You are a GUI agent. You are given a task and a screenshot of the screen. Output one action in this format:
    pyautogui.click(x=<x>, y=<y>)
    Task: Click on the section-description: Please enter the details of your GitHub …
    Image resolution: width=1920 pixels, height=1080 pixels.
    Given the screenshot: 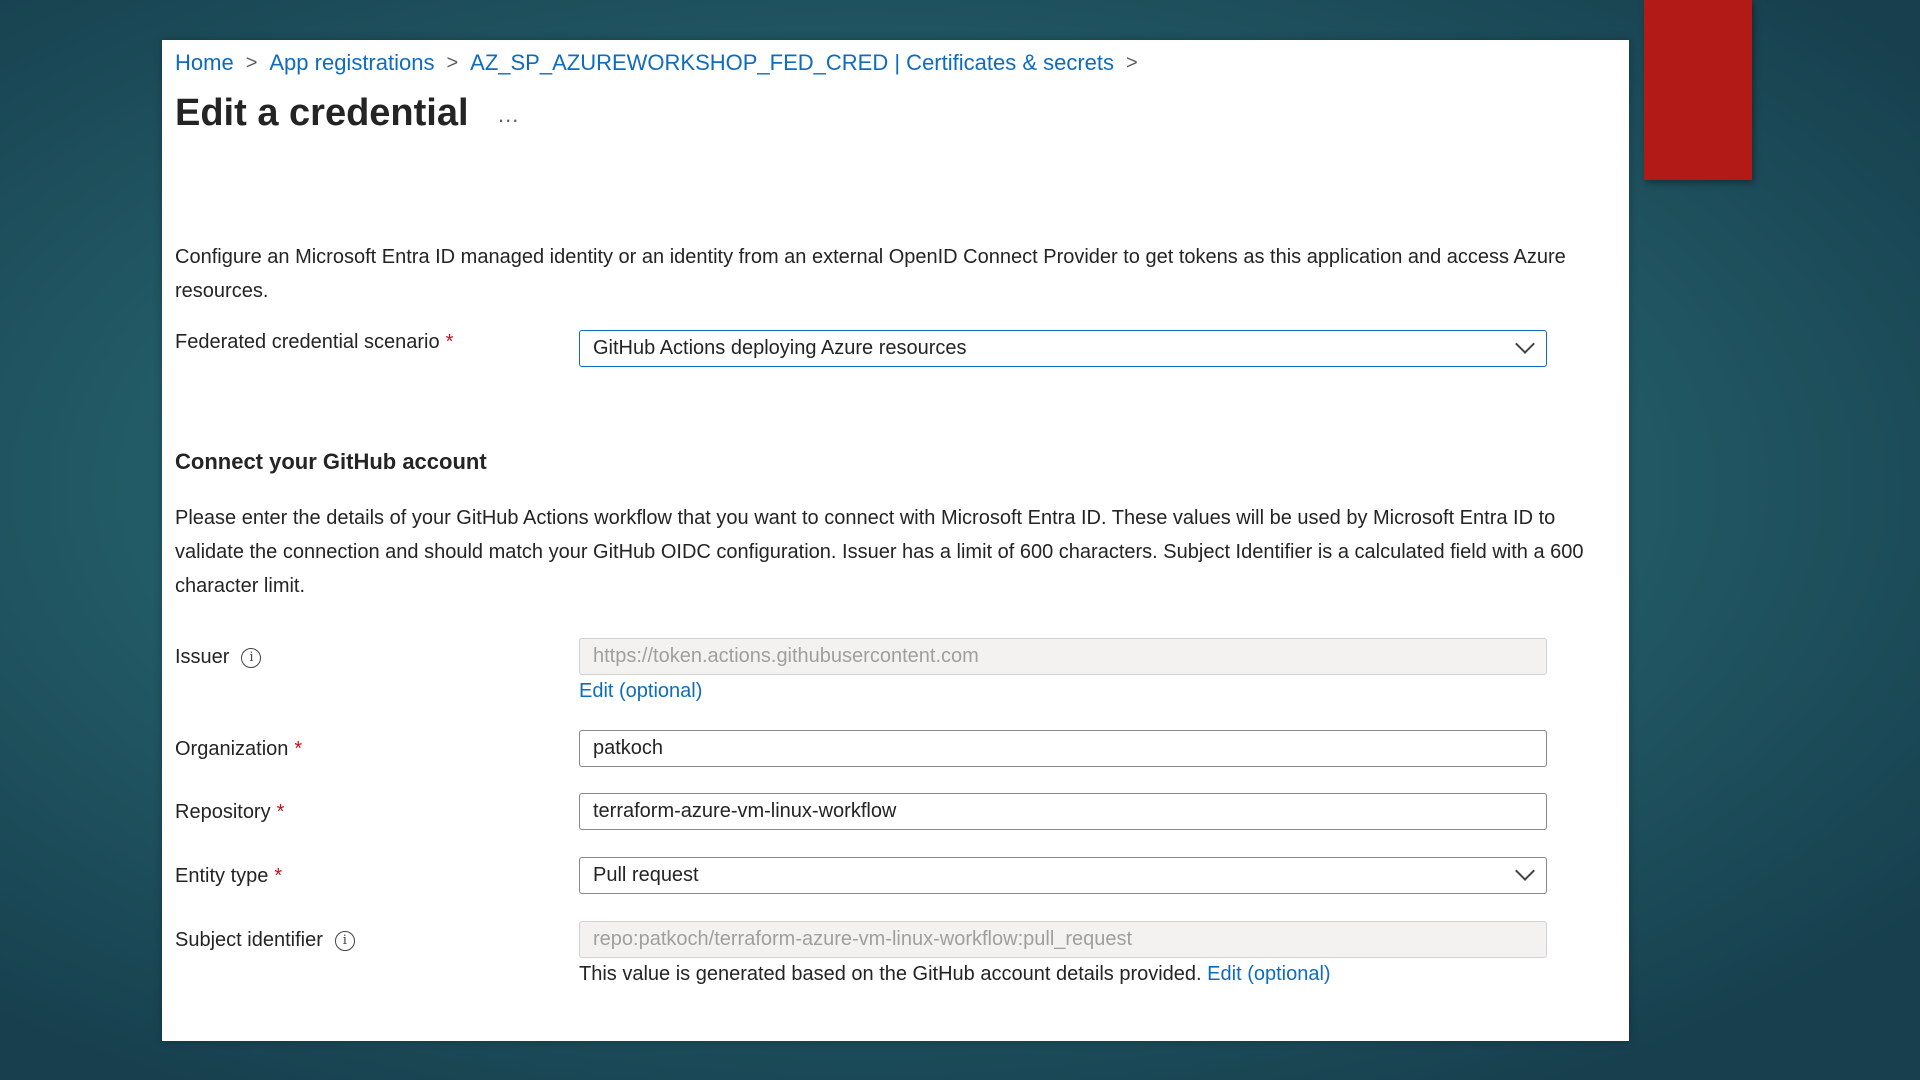 What is the action you would take?
    pyautogui.click(x=879, y=552)
    